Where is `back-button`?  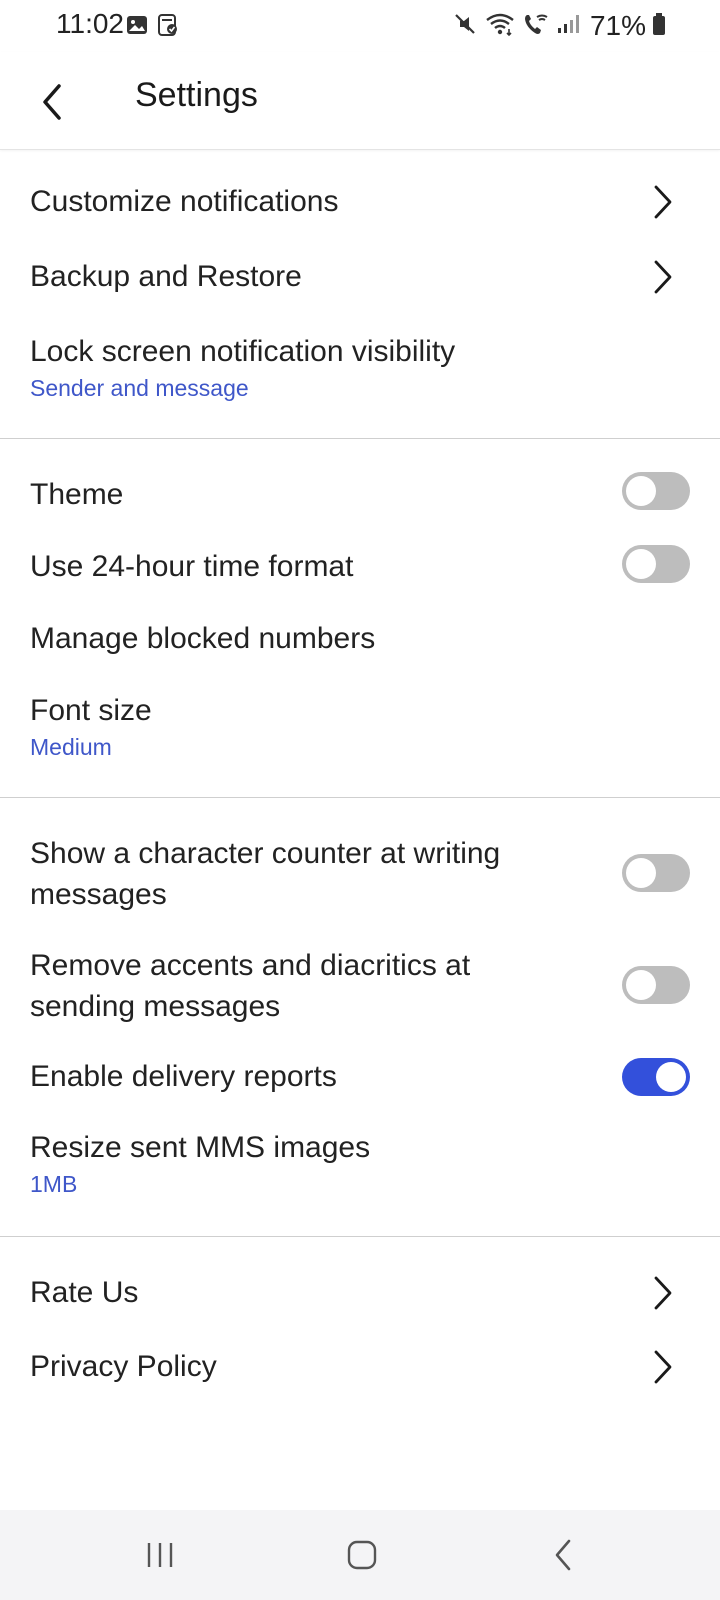 back-button is located at coordinates (52, 102).